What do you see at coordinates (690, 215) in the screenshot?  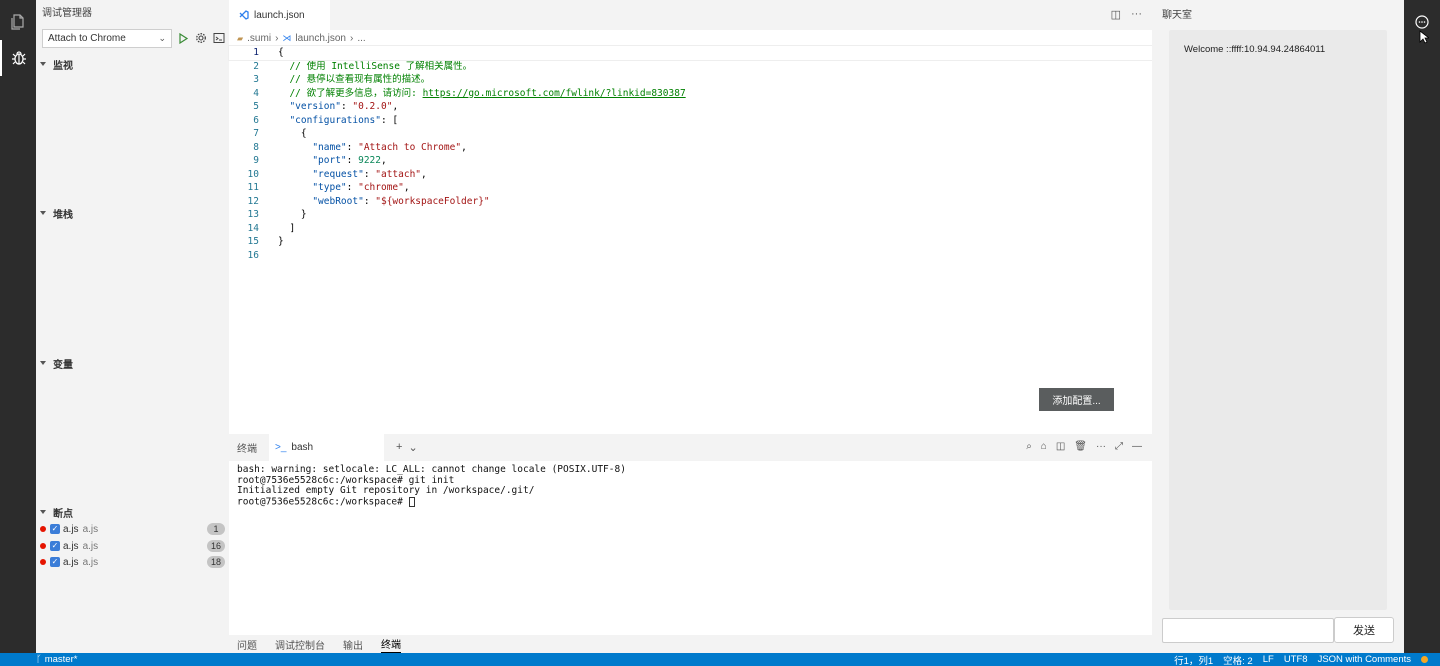 I see `code-line: 13 }` at bounding box center [690, 215].